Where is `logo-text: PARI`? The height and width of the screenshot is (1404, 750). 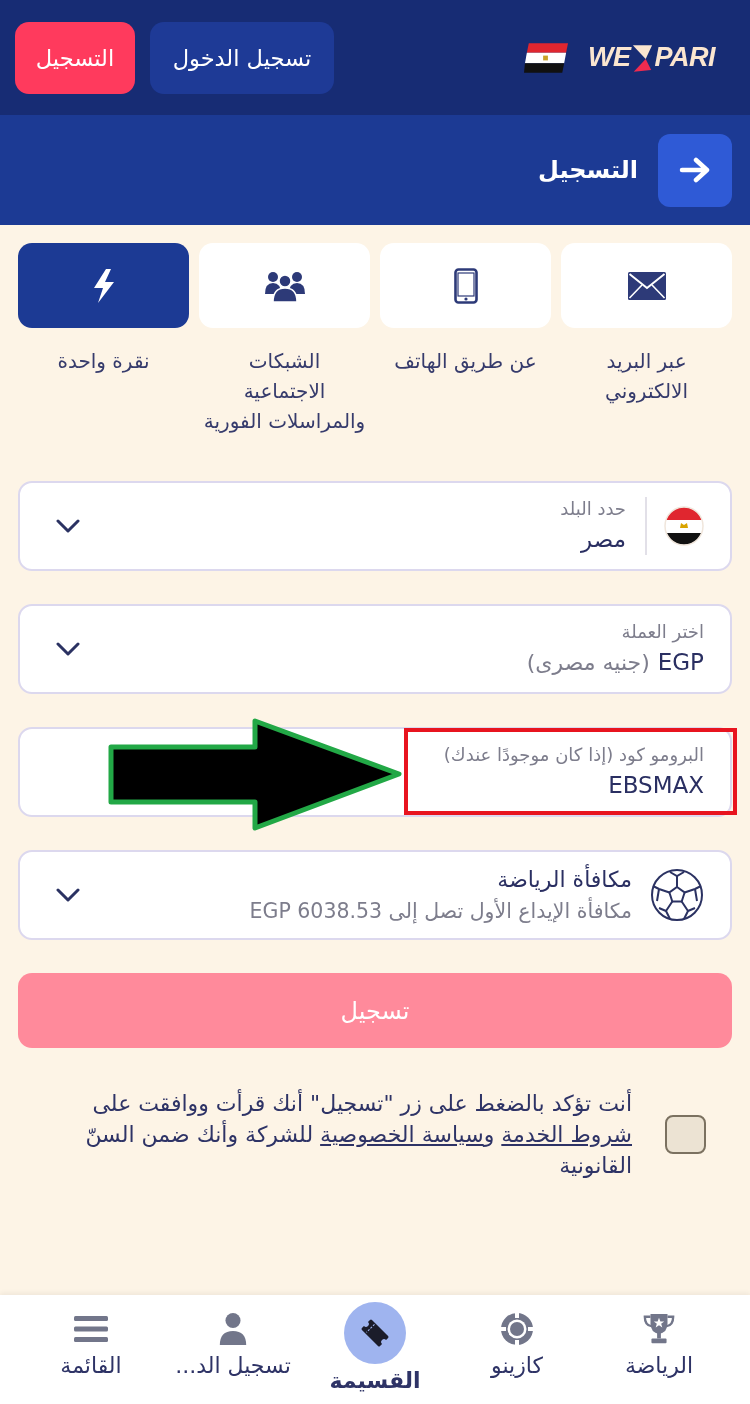
logo-text: PARI is located at coordinates (684, 57).